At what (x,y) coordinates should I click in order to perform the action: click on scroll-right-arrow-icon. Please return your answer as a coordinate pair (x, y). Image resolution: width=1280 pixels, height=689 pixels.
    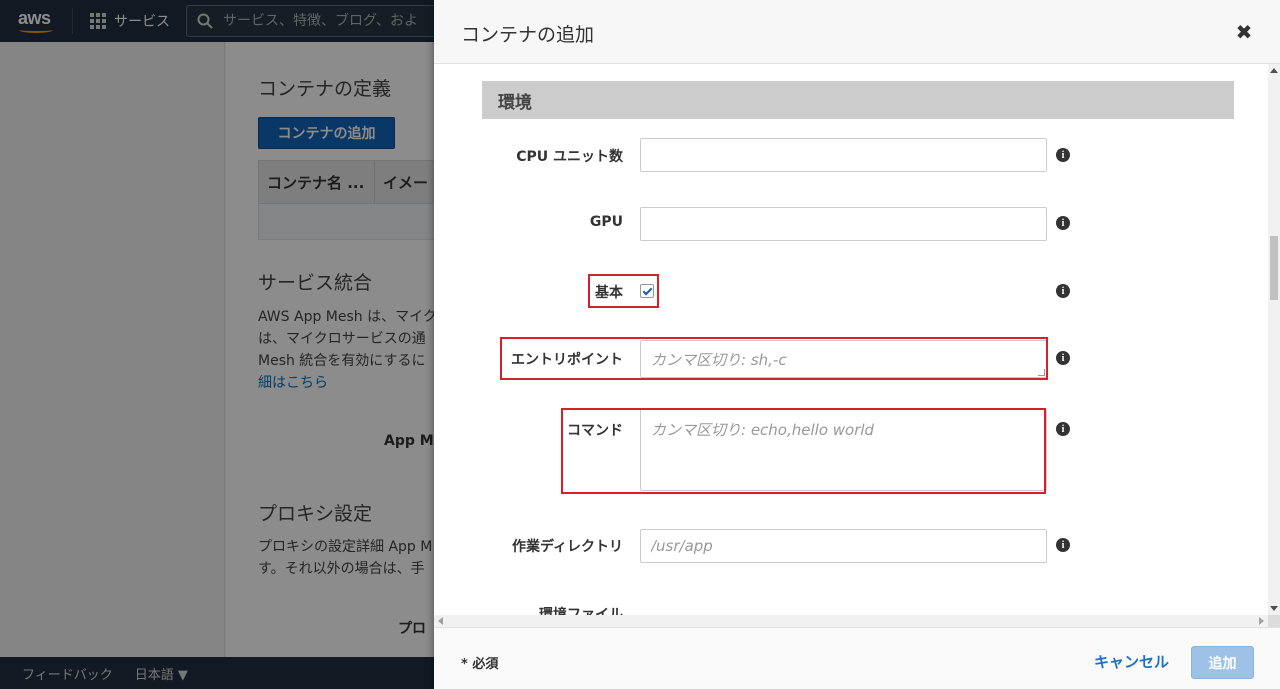
    Looking at the image, I should click on (1261, 621).